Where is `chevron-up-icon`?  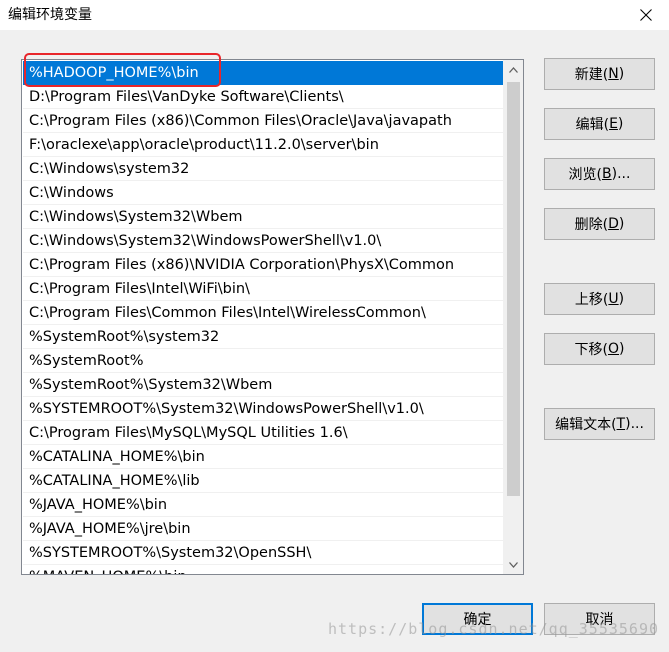
chevron-up-icon is located at coordinates (513, 69).